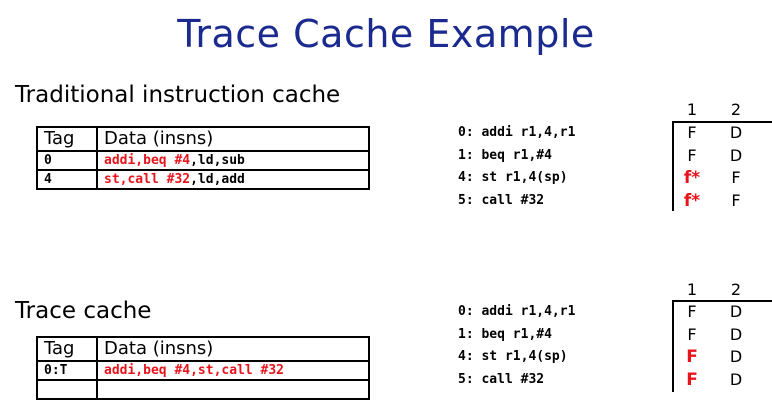 This screenshot has width=772, height=416. What do you see at coordinates (178, 95) in the screenshot?
I see `section-heading-traditional: Traditional instruction cache` at bounding box center [178, 95].